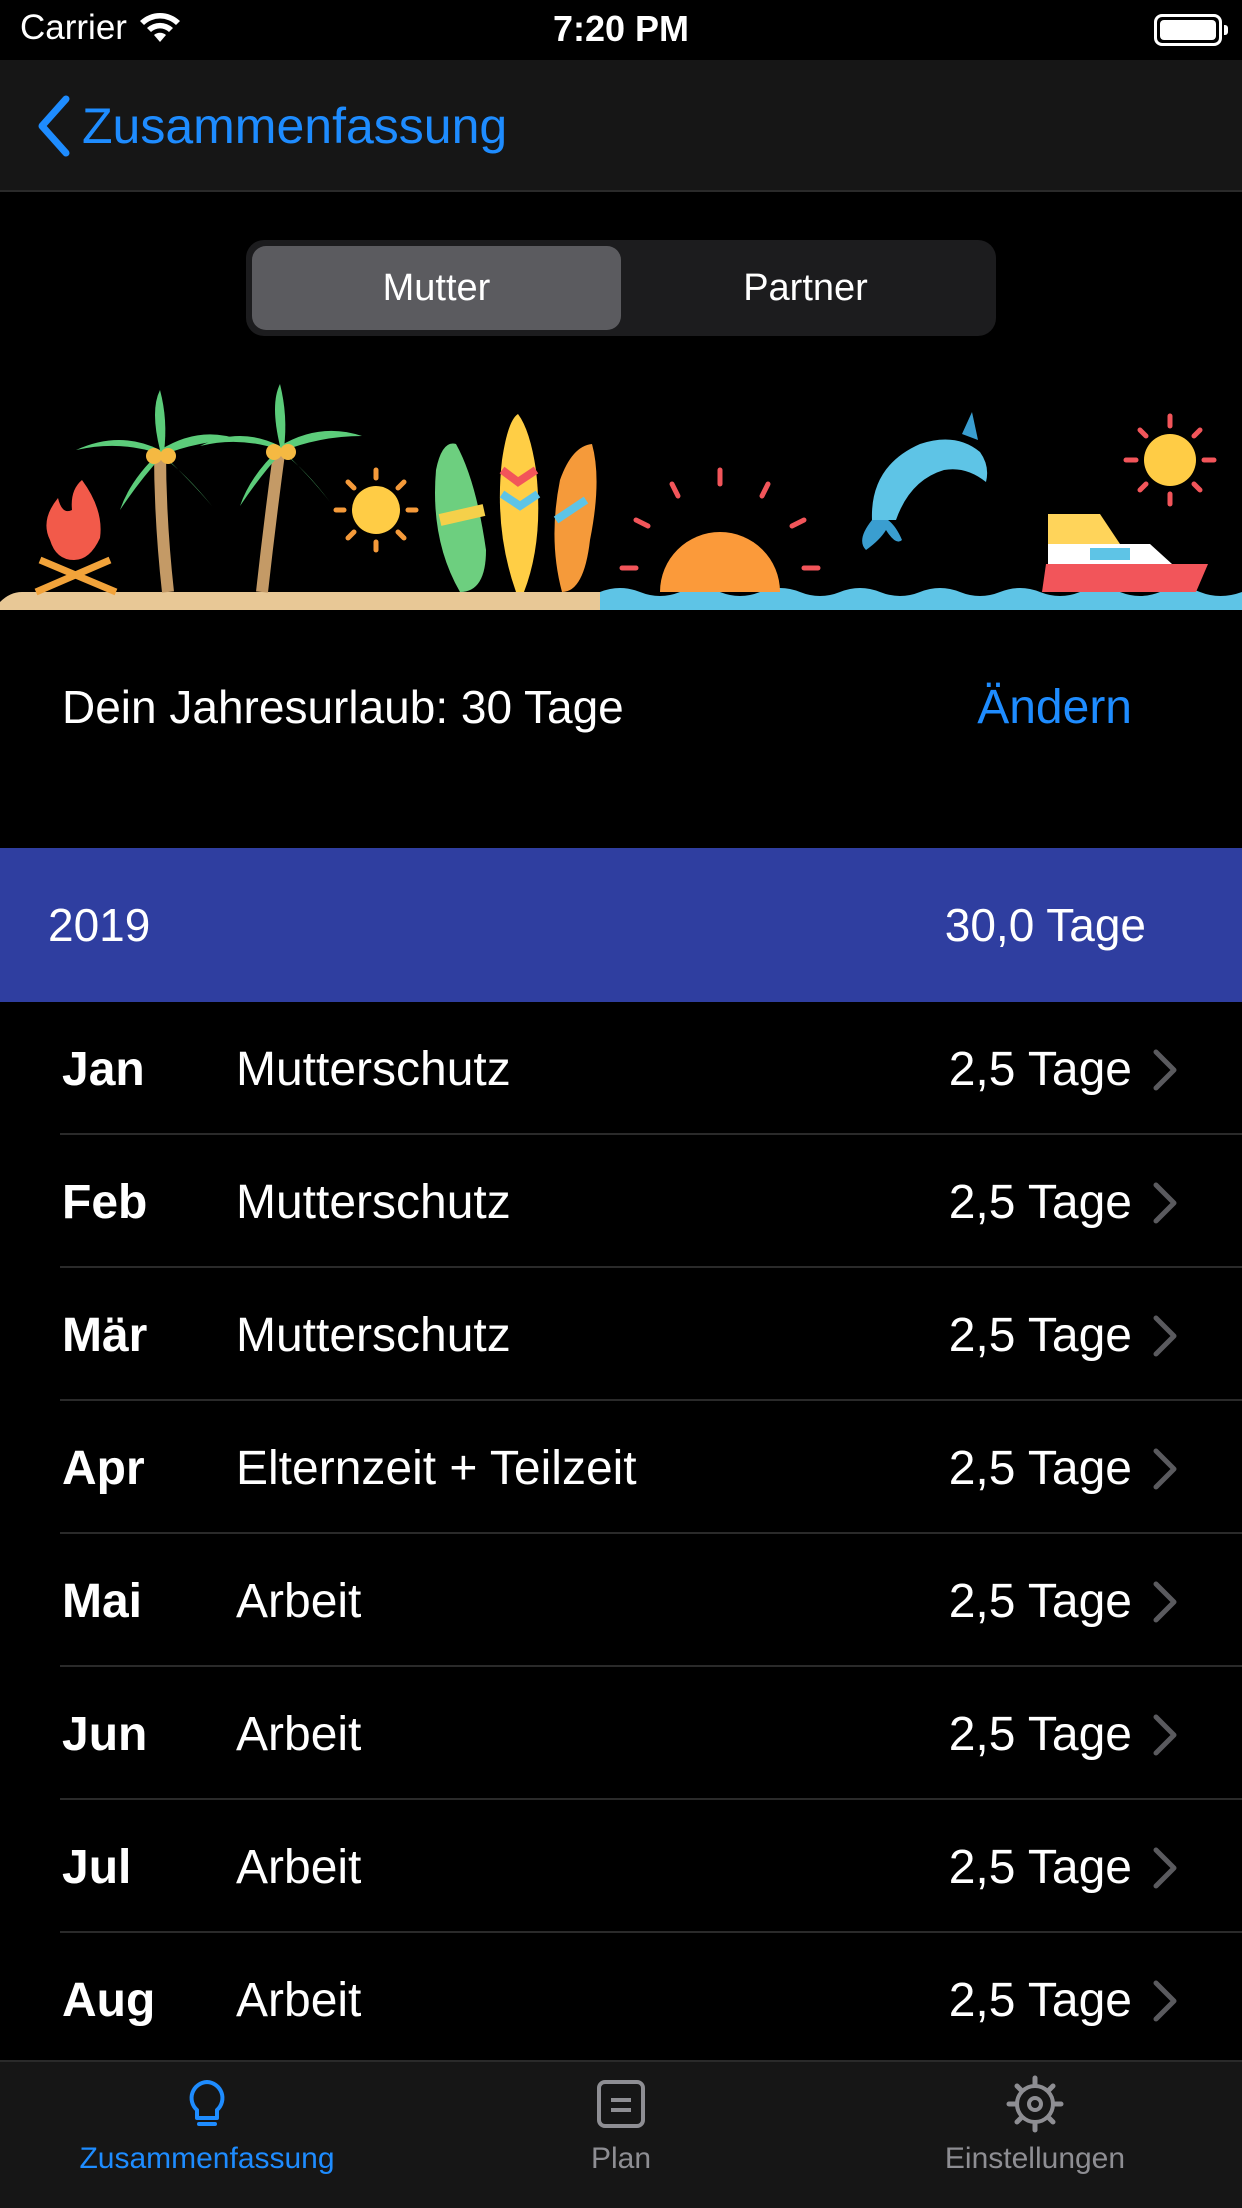  What do you see at coordinates (805, 288) in the screenshot?
I see `segment-partner: Partner` at bounding box center [805, 288].